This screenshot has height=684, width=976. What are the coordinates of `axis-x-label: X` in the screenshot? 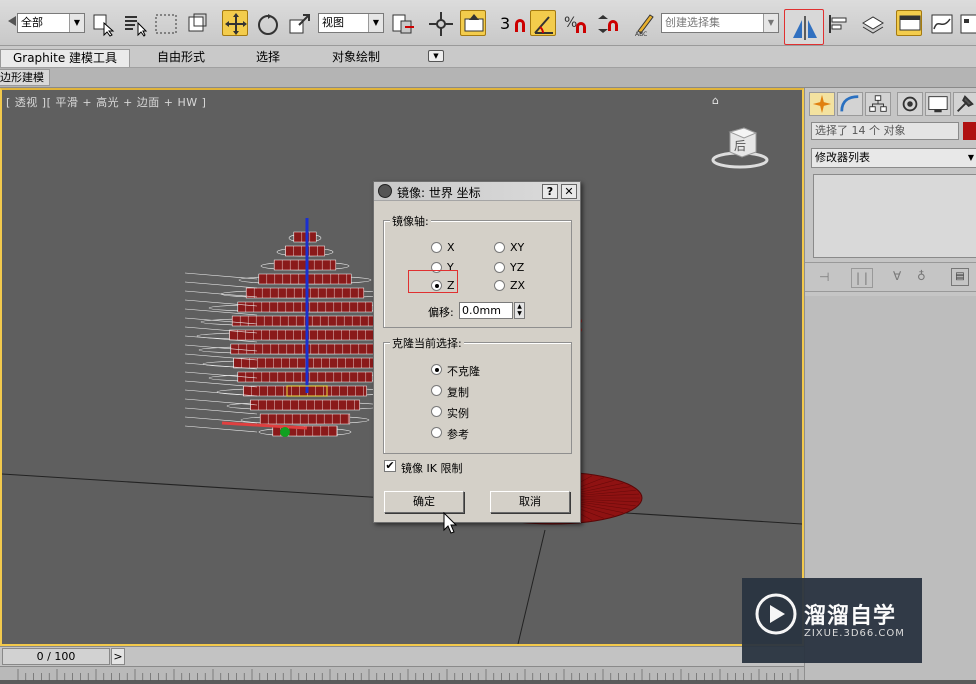 It's located at (451, 247).